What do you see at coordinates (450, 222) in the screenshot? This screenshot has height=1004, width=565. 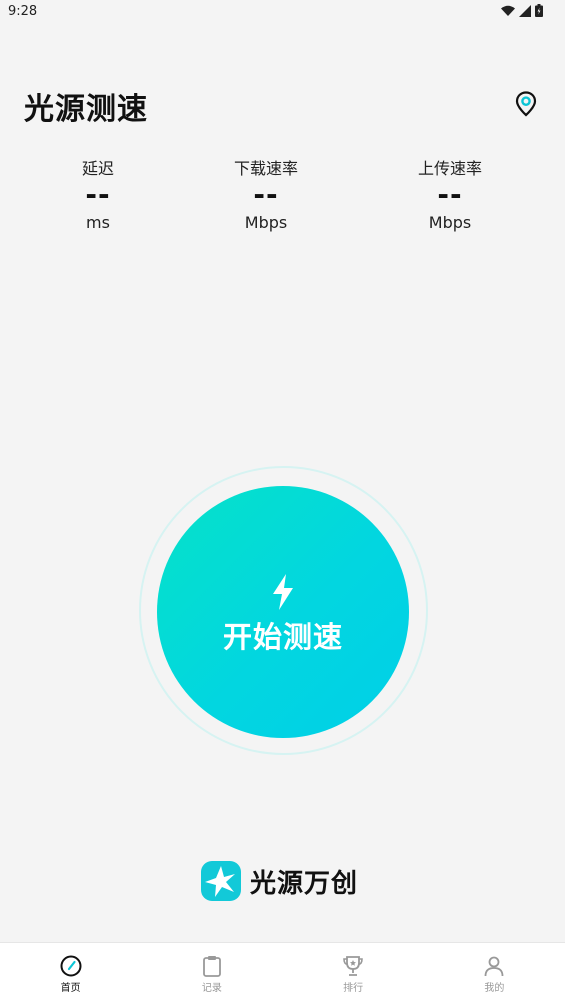 I see `upload-unit: Mbps` at bounding box center [450, 222].